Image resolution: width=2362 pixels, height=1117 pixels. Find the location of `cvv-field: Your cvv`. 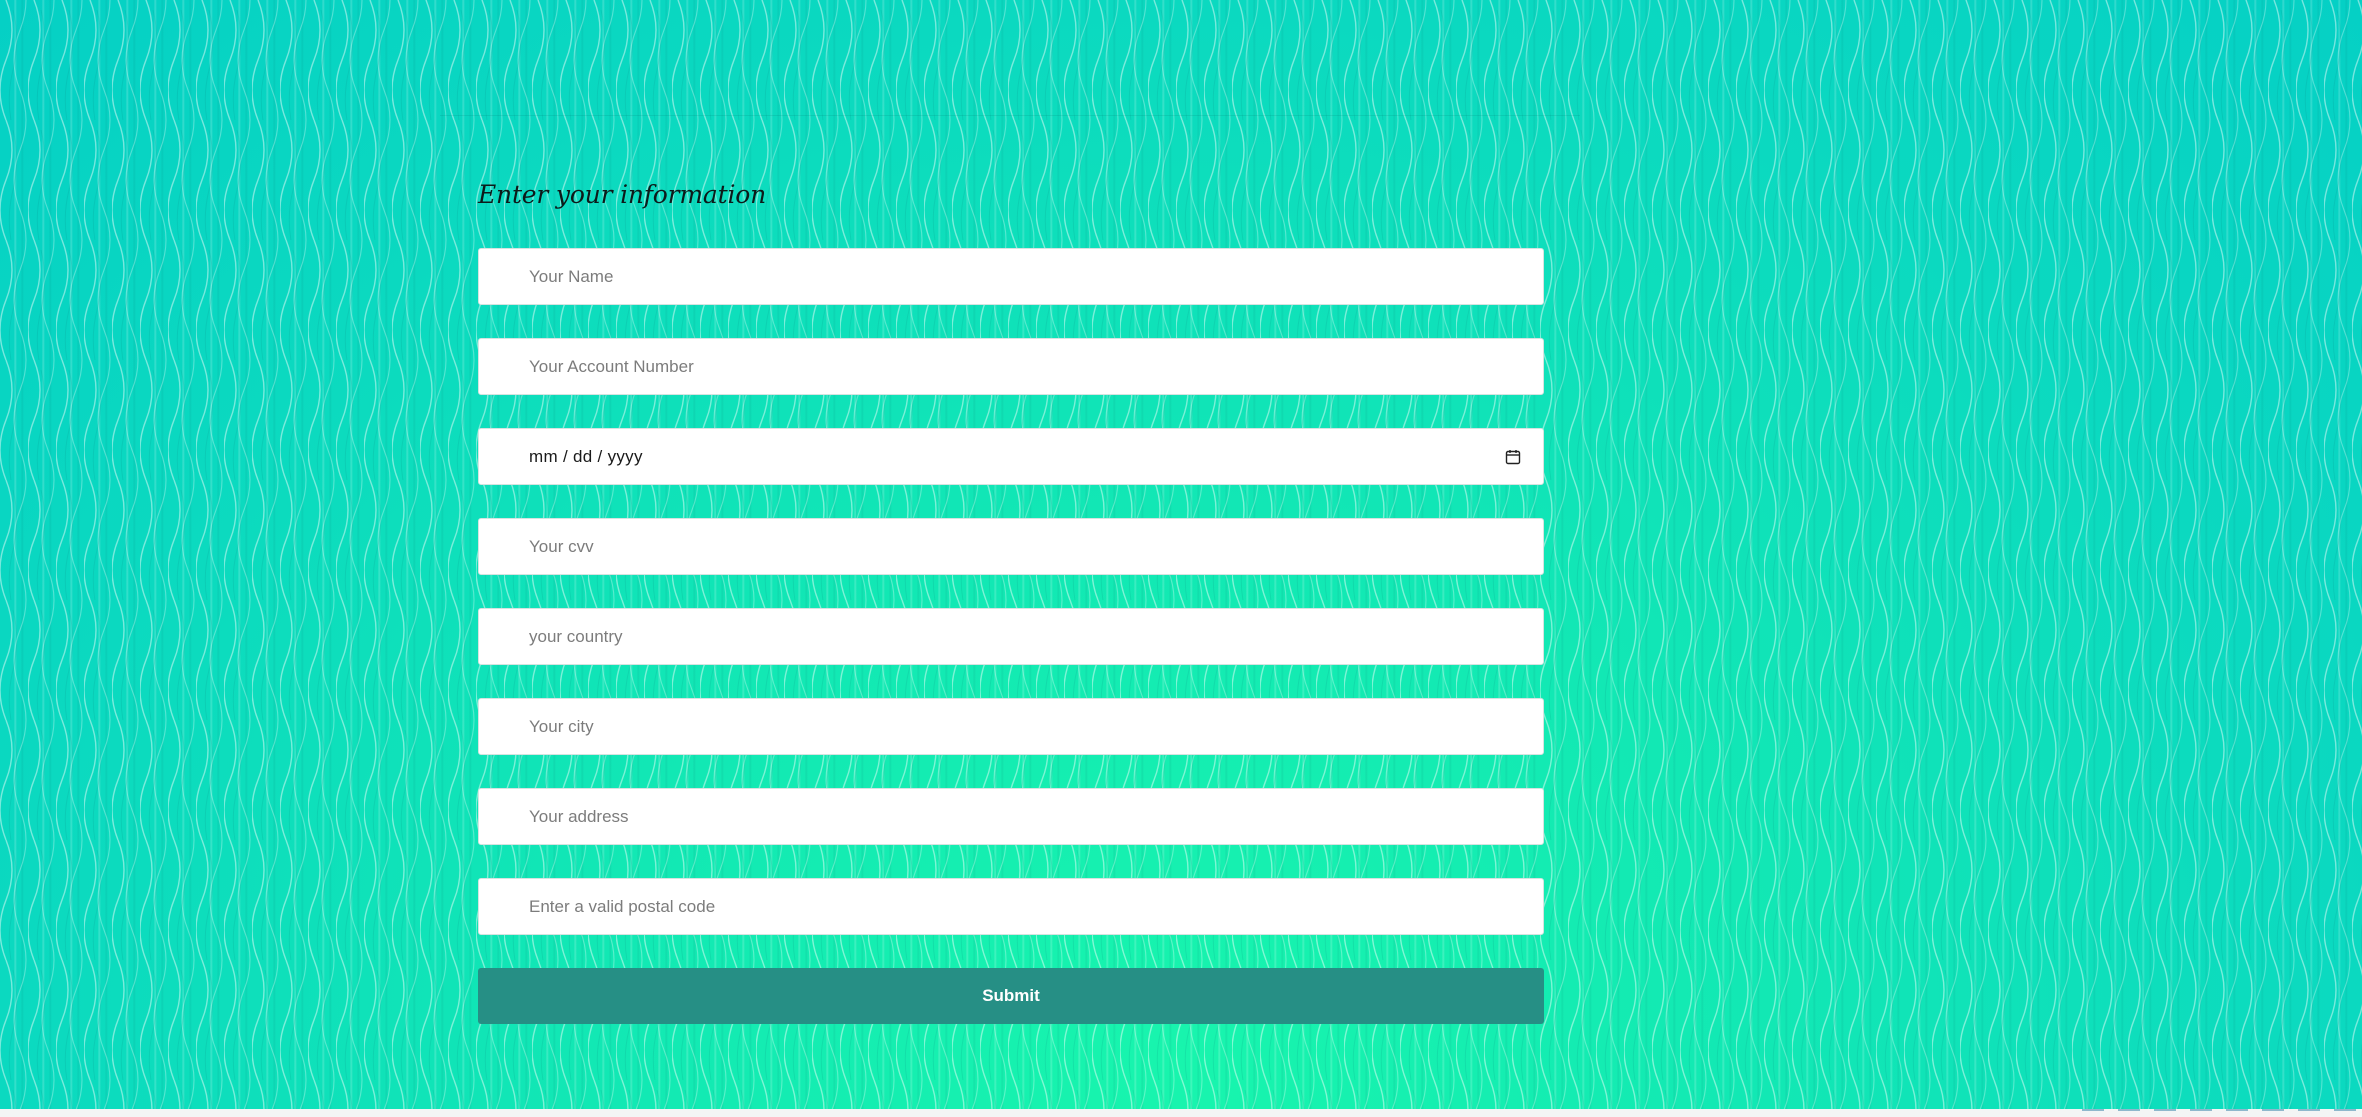

cvv-field: Your cvv is located at coordinates (1011, 546).